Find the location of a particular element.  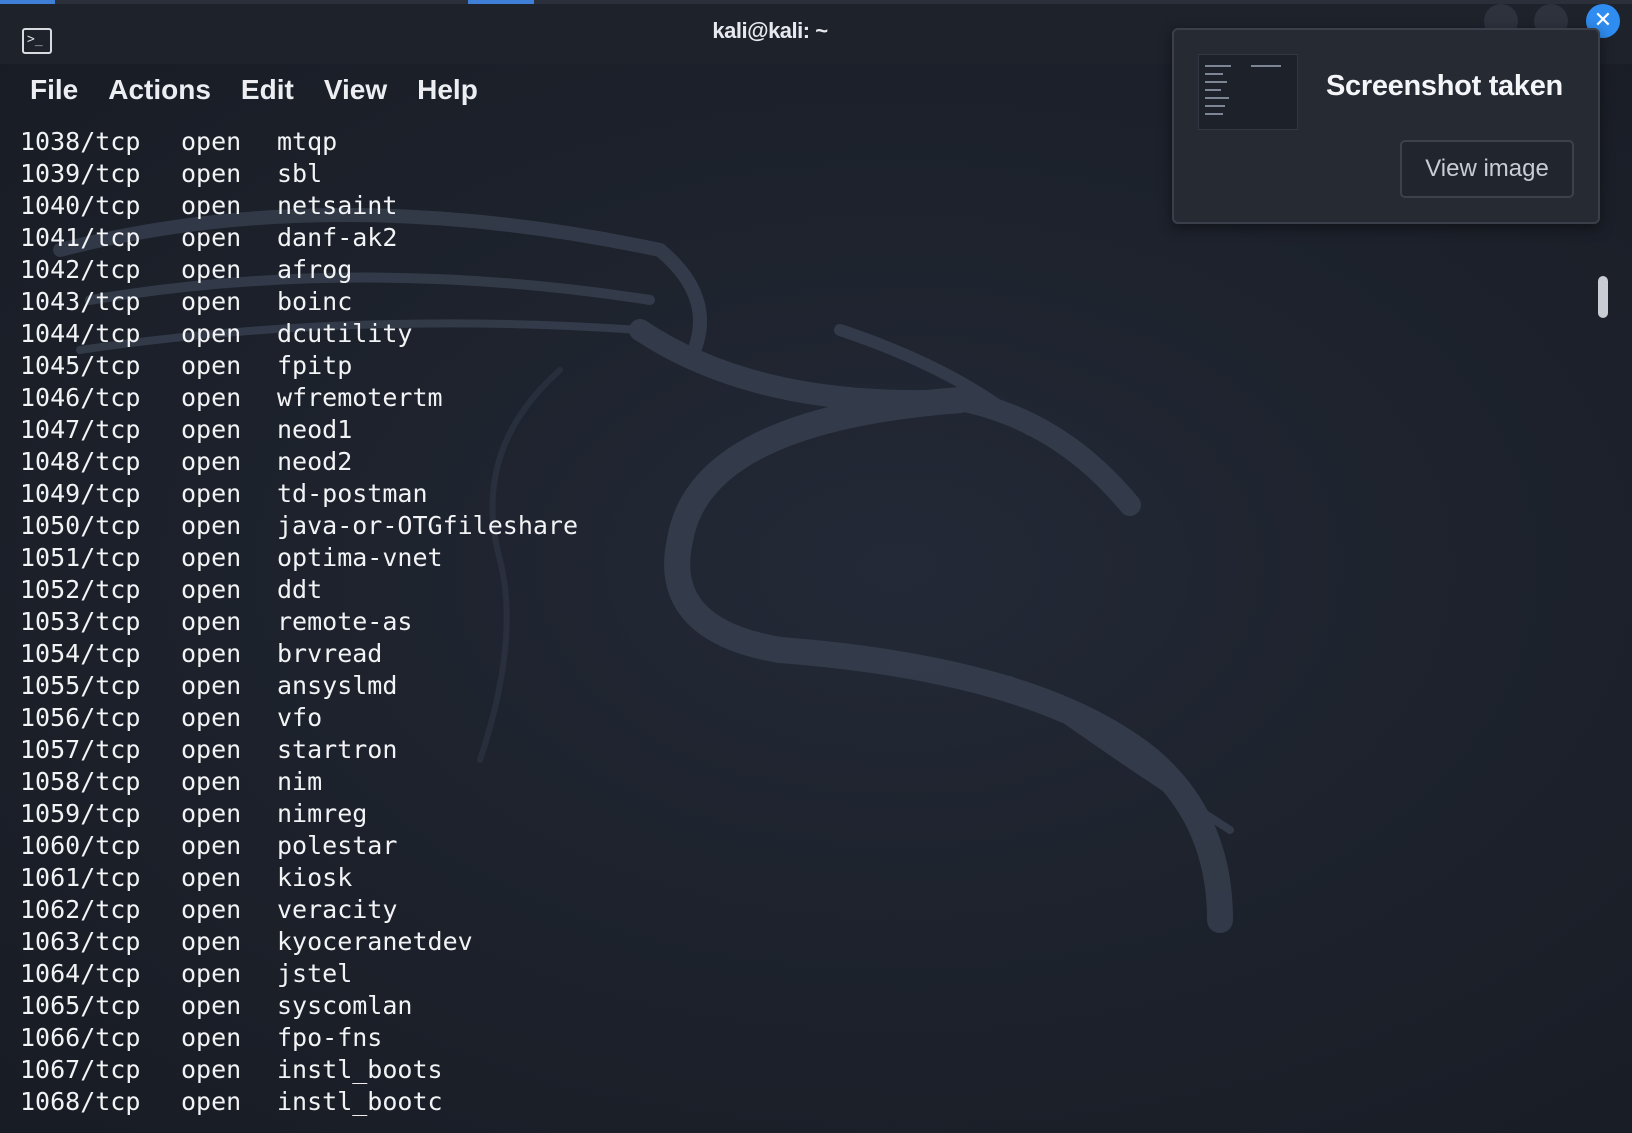

port-cell: 1060/tcp is located at coordinates (80, 845).